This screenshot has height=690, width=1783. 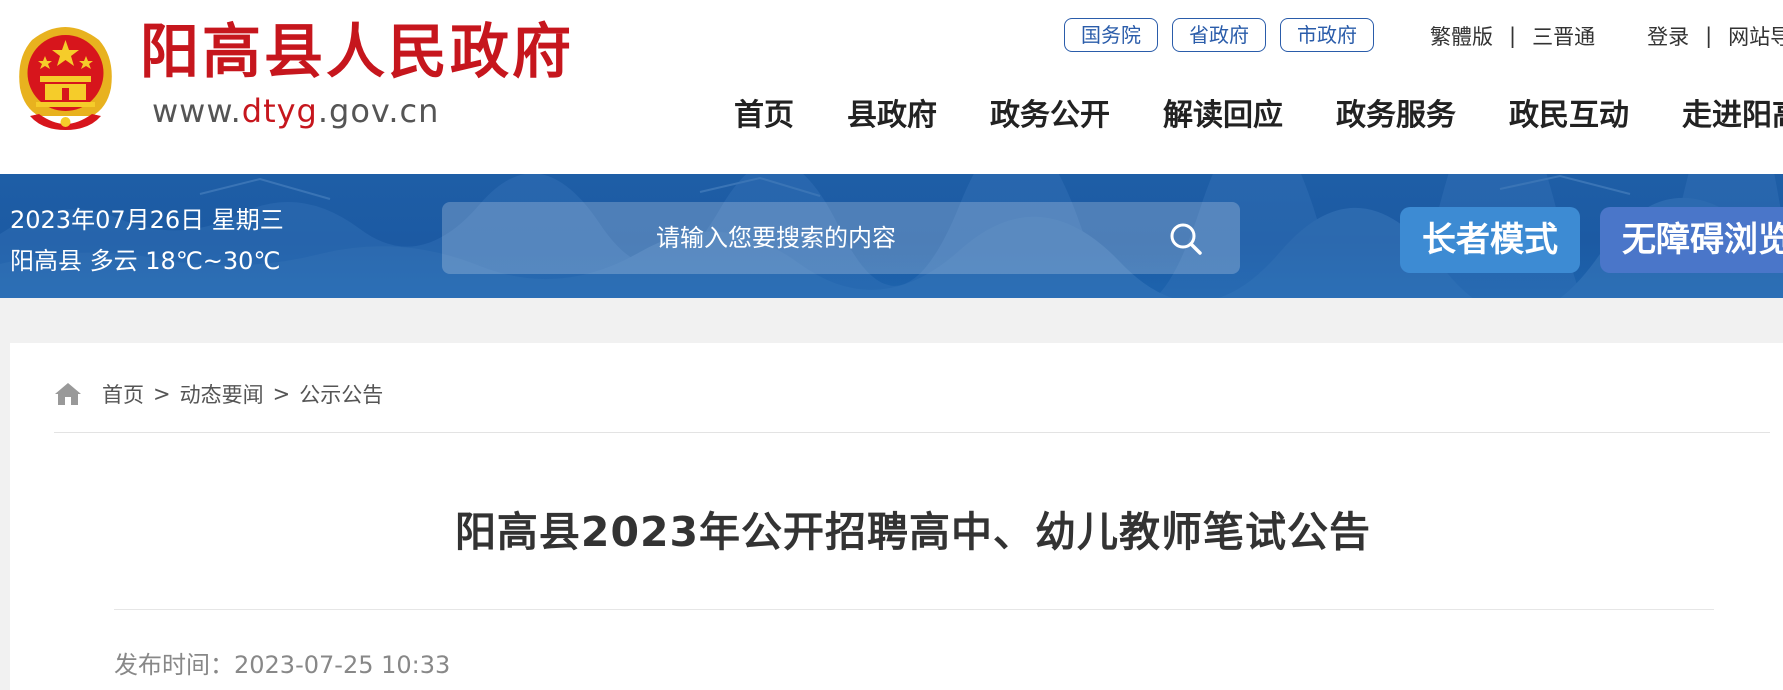 I want to click on link-provincial-government: 省政府, so click(x=1219, y=35).